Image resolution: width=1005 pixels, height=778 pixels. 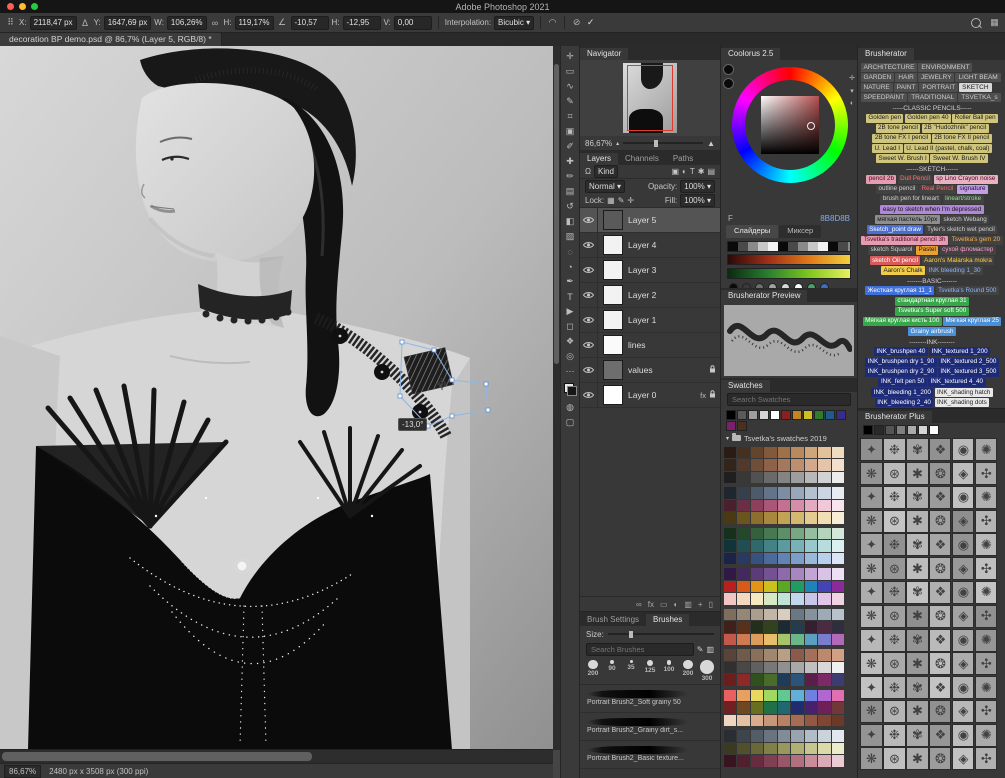 What do you see at coordinates (570, 101) in the screenshot?
I see `quick-selection-tool: ✎` at bounding box center [570, 101].